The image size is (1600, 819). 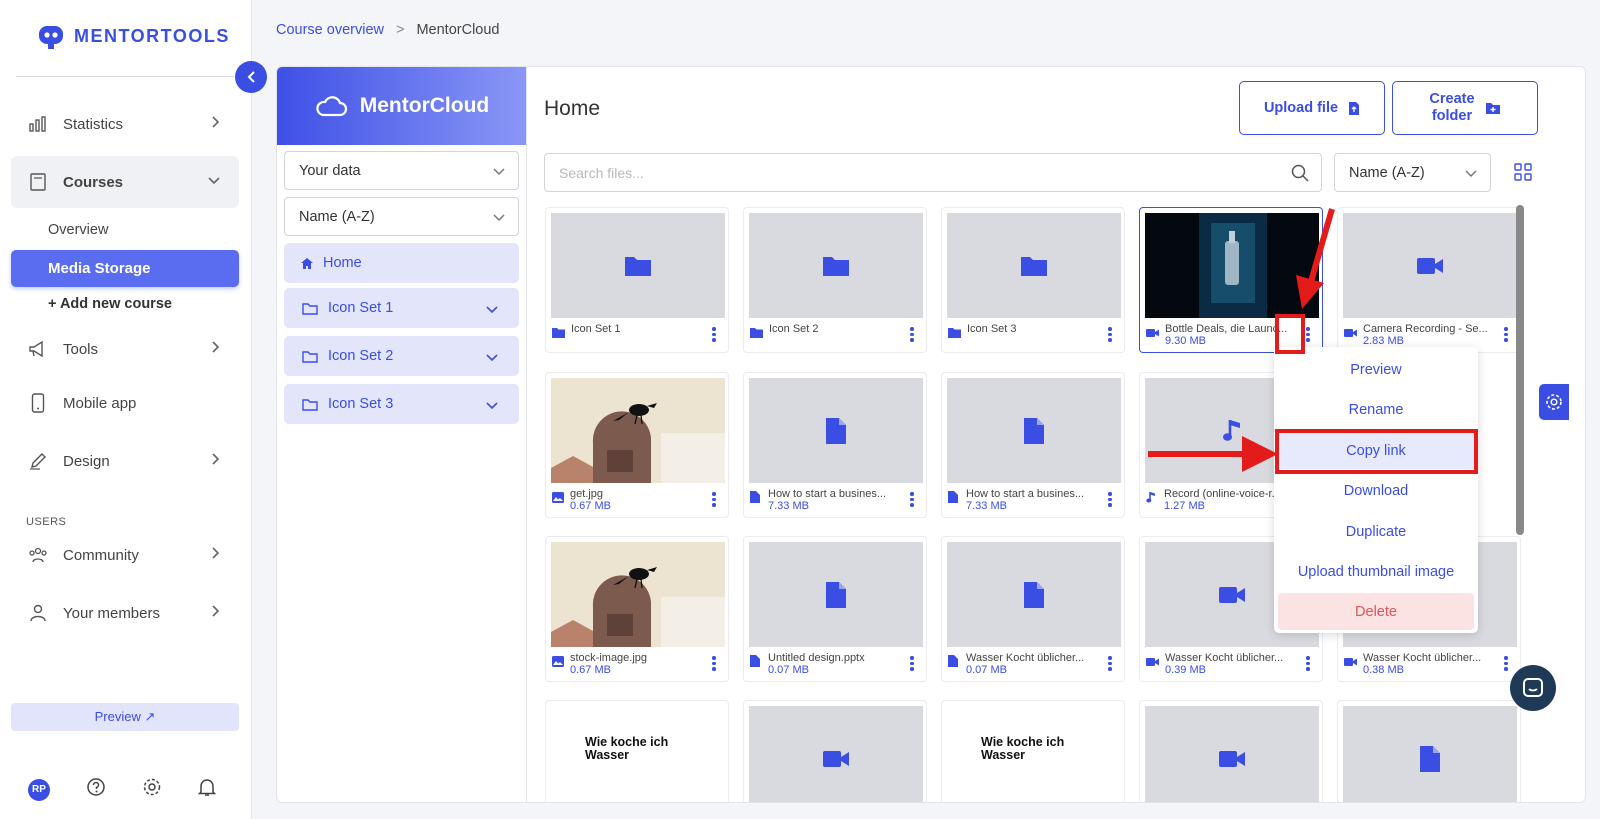 I want to click on grid-icon, so click(x=1523, y=172).